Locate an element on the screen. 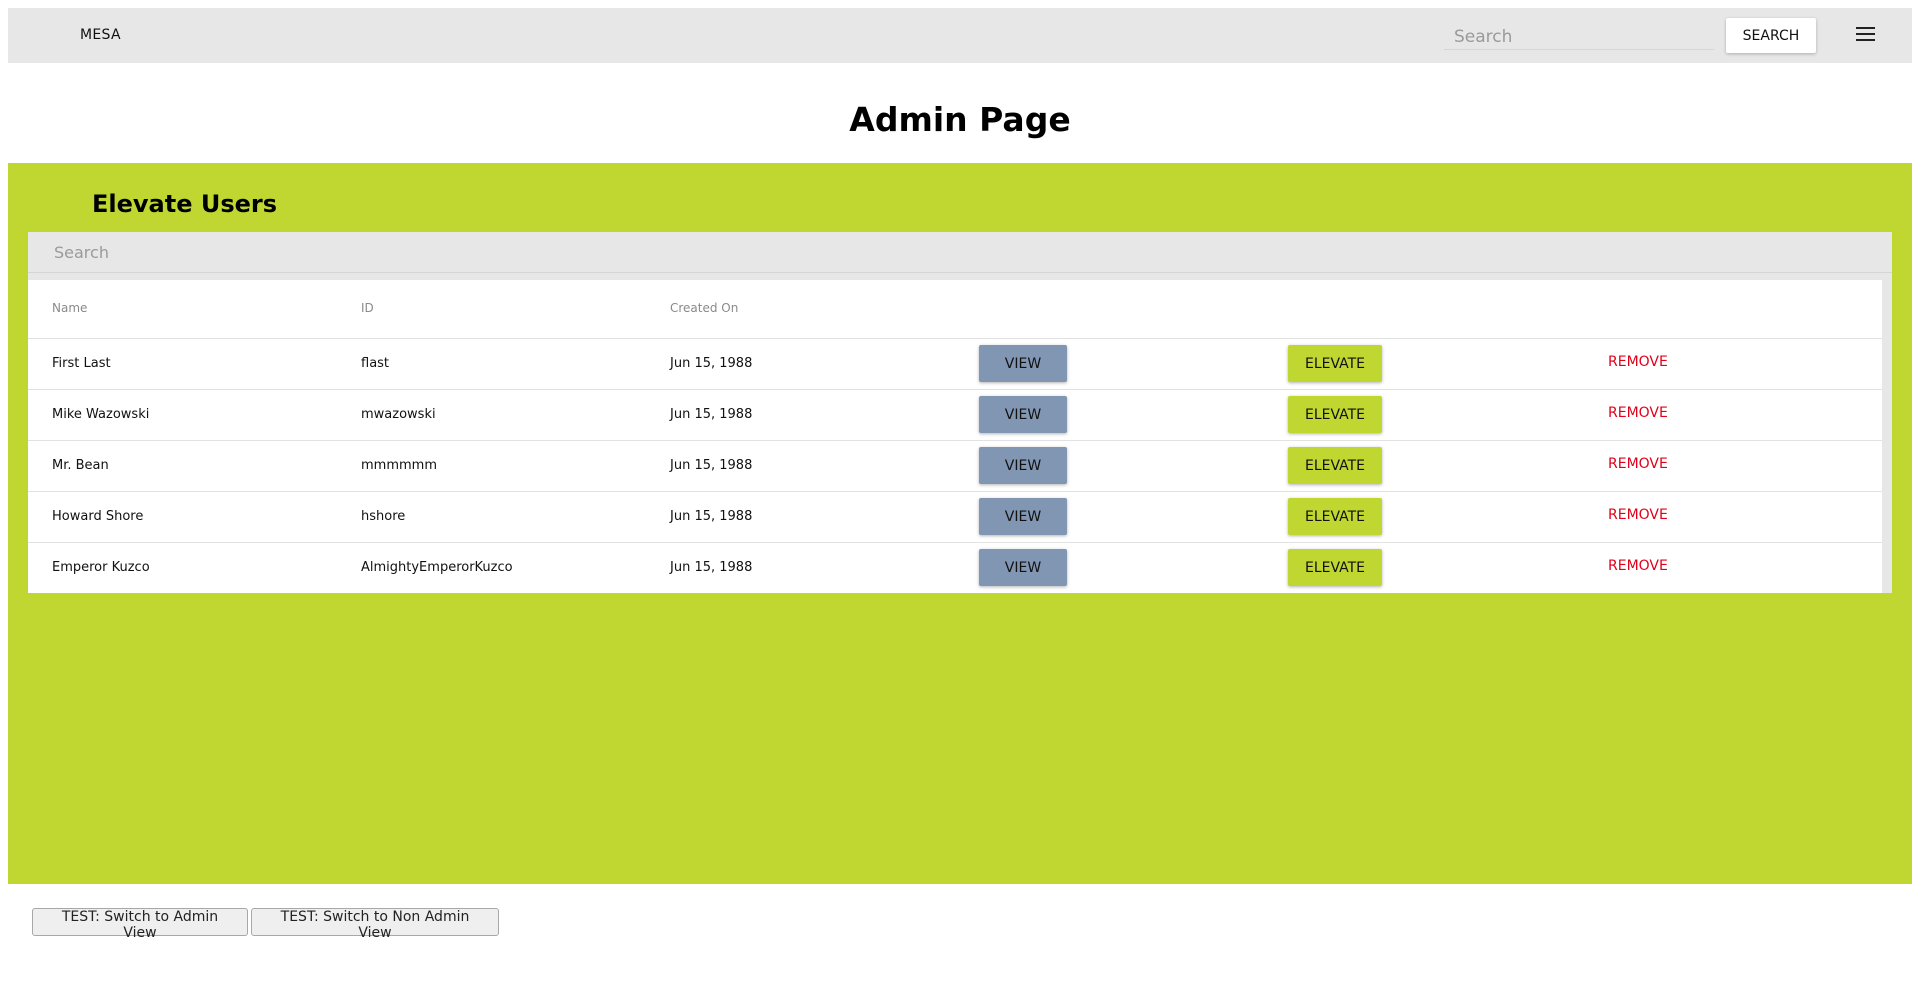 This screenshot has height=982, width=1920. column-header-id: ID is located at coordinates (367, 308).